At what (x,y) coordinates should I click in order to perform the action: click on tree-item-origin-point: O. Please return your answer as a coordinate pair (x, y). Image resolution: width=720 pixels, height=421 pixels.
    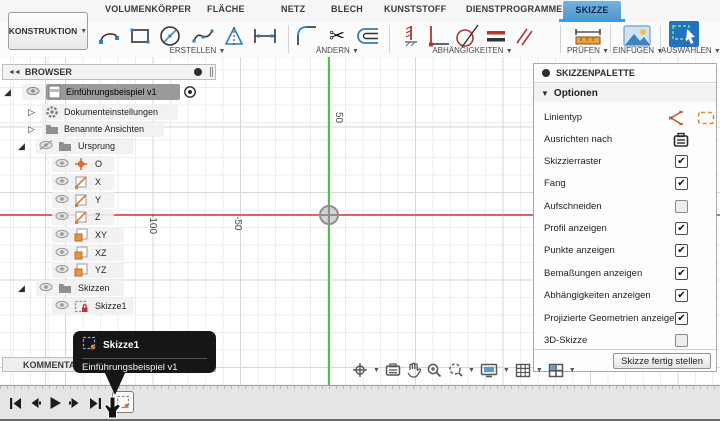
    Looking at the image, I should click on (108, 164).